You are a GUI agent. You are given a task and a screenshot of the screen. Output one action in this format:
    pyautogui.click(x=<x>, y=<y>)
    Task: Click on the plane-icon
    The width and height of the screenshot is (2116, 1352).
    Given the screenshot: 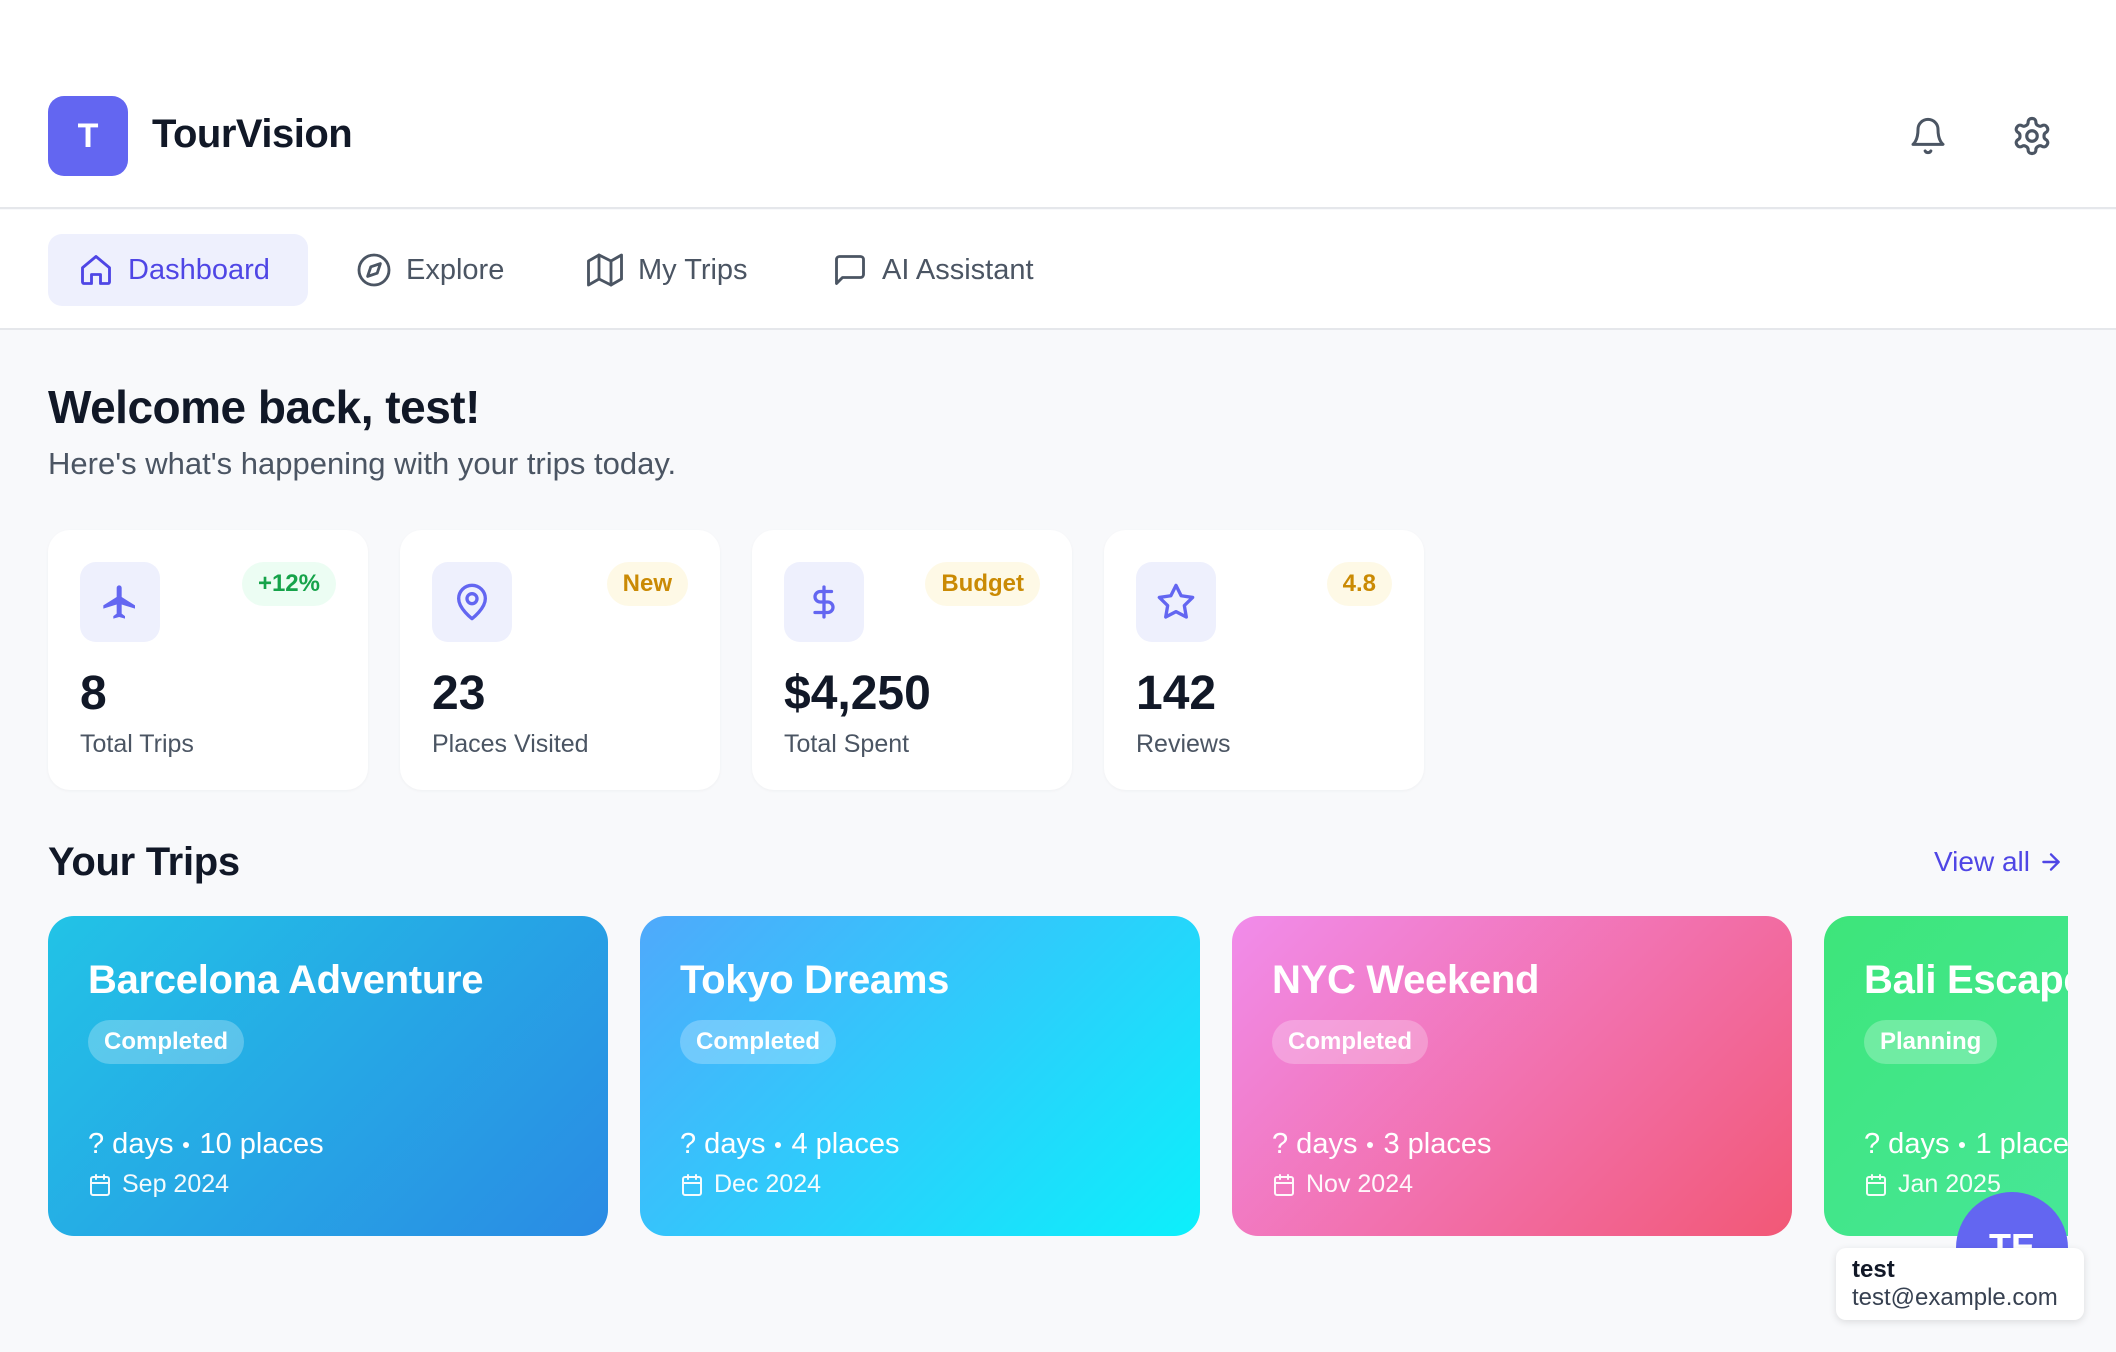 What is the action you would take?
    pyautogui.click(x=120, y=602)
    